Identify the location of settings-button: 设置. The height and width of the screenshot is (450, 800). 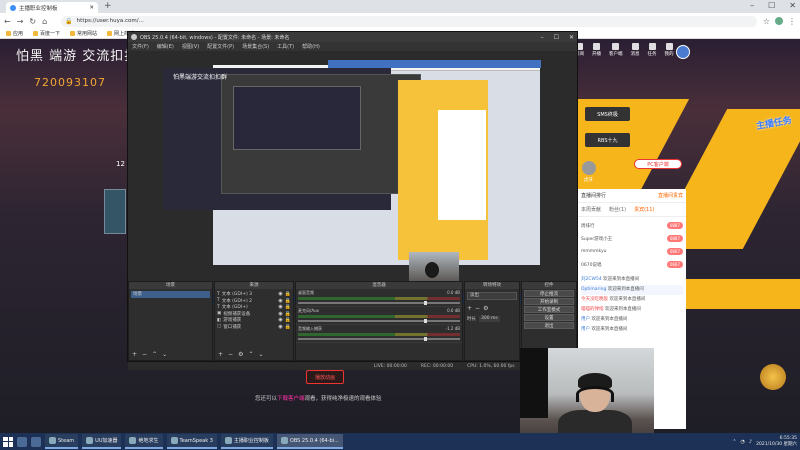
(549, 317).